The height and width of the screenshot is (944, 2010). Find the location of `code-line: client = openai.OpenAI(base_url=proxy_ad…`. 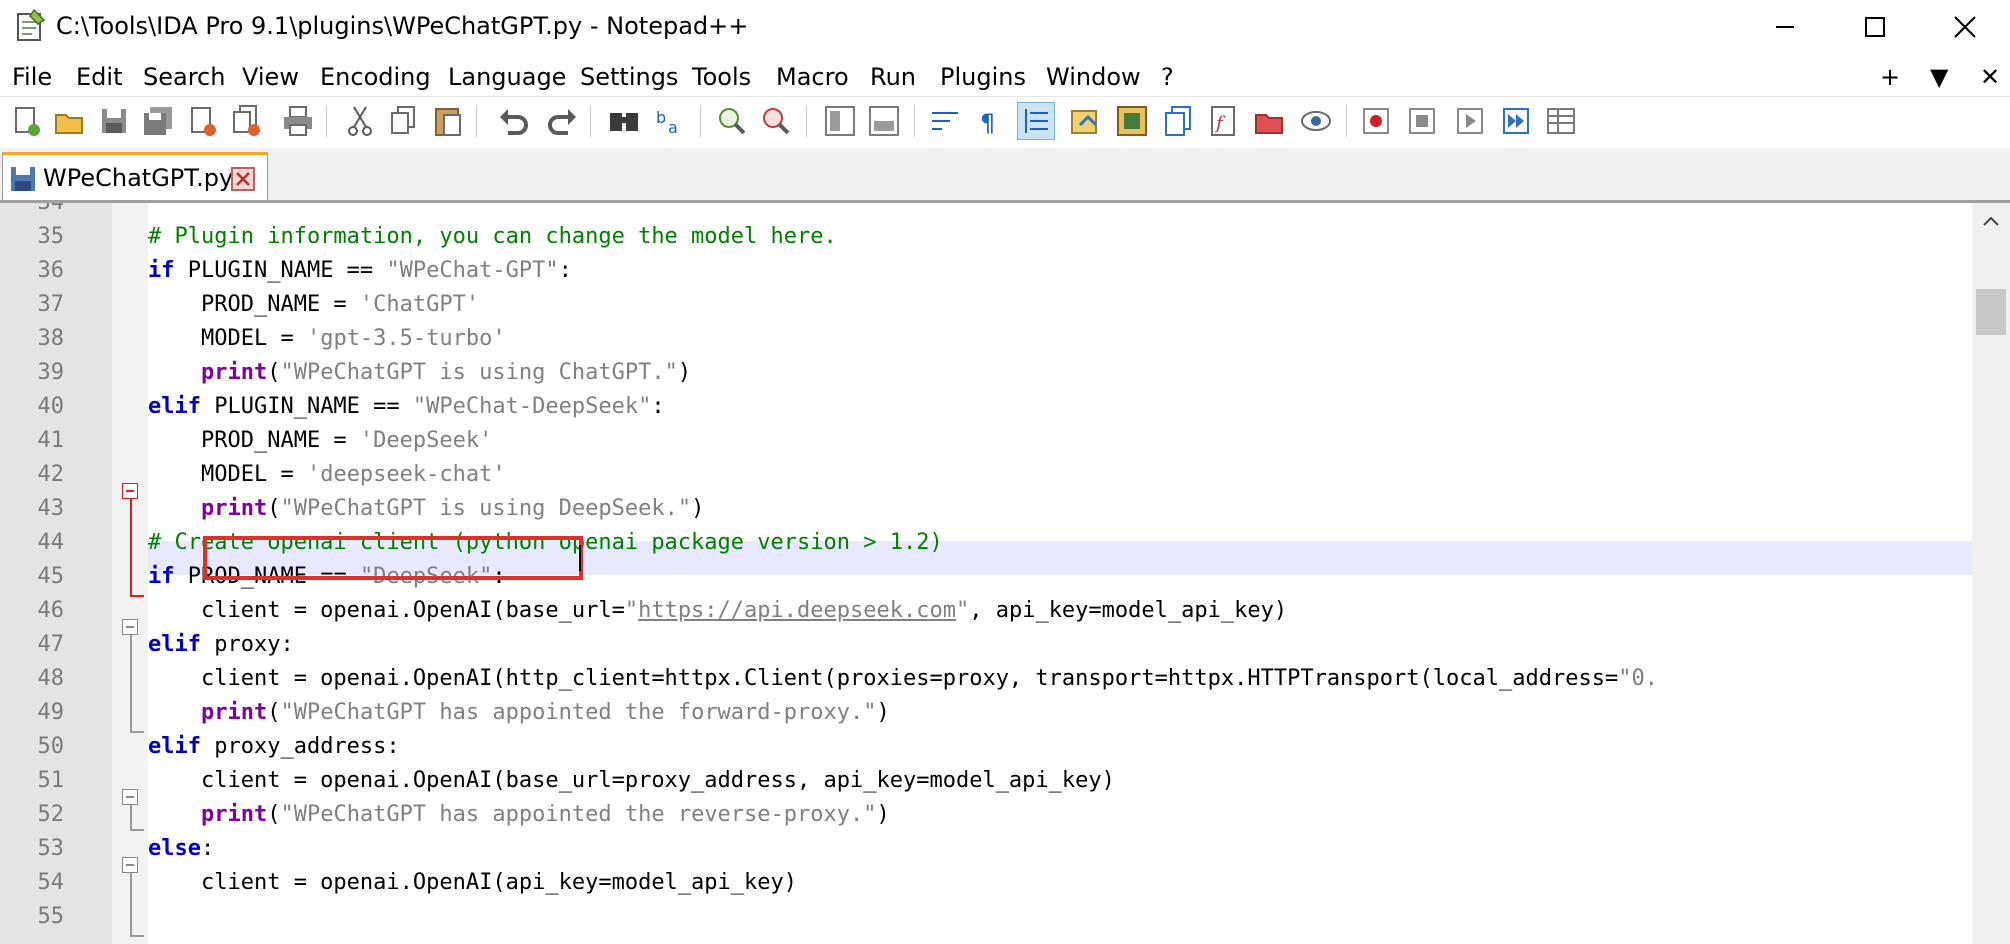

code-line: client = openai.OpenAI(base_url=proxy_ad… is located at coordinates (1058, 781).